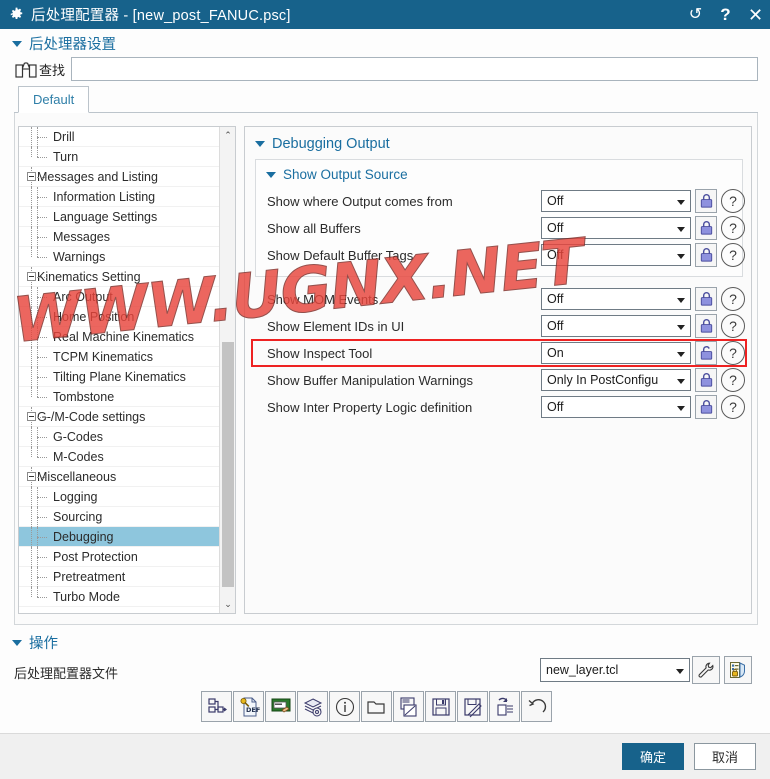 This screenshot has width=770, height=779. What do you see at coordinates (119, 297) in the screenshot?
I see `tree-item-arc-output: Arc Output` at bounding box center [119, 297].